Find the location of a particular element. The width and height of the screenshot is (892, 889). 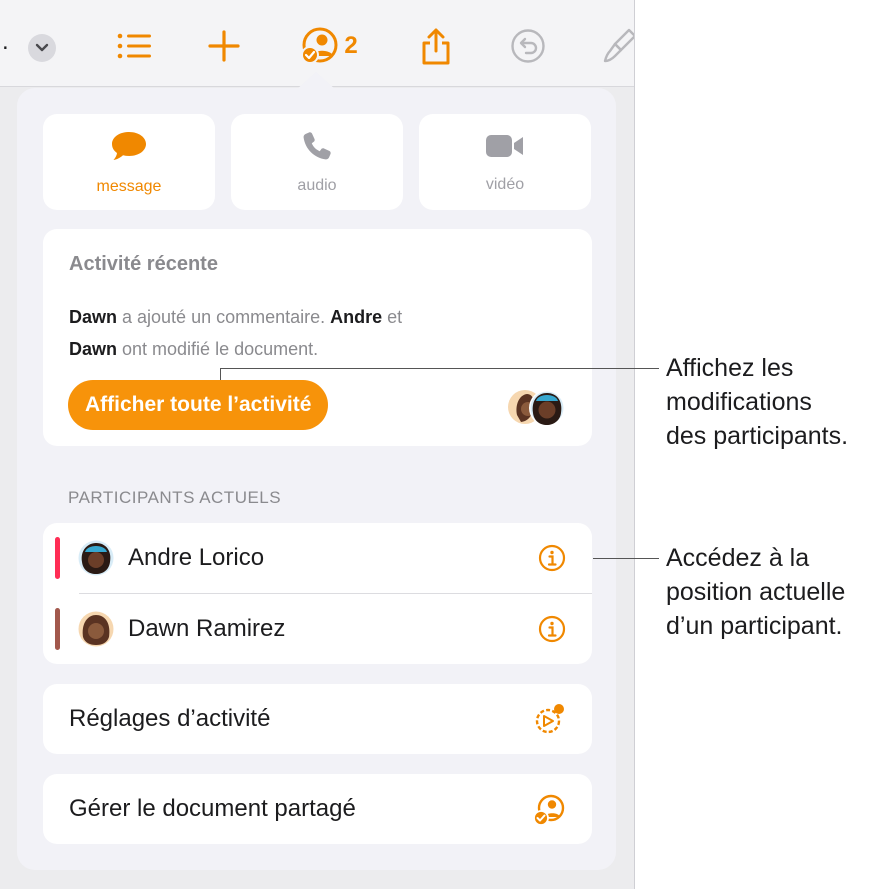

show-all-activity-button: Afficher toute l’activité is located at coordinates (198, 405).